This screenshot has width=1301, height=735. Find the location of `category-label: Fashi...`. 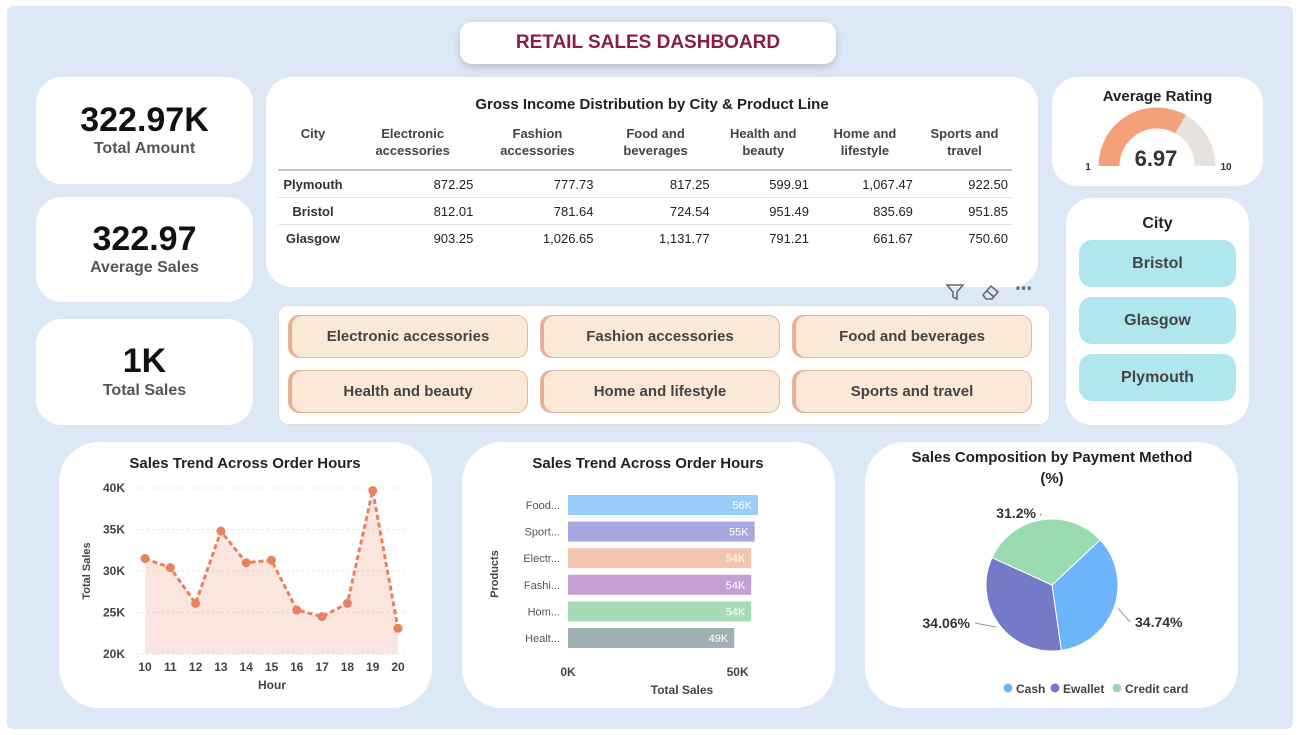

category-label: Fashi... is located at coordinates (542, 586).